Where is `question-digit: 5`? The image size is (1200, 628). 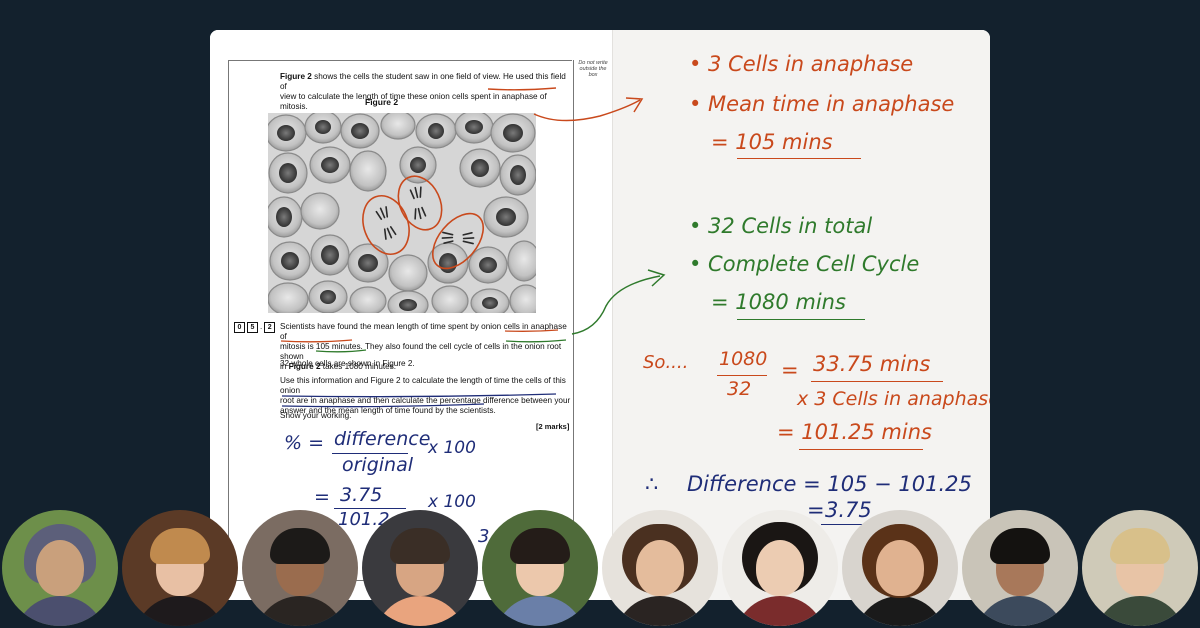 question-digit: 5 is located at coordinates (252, 327).